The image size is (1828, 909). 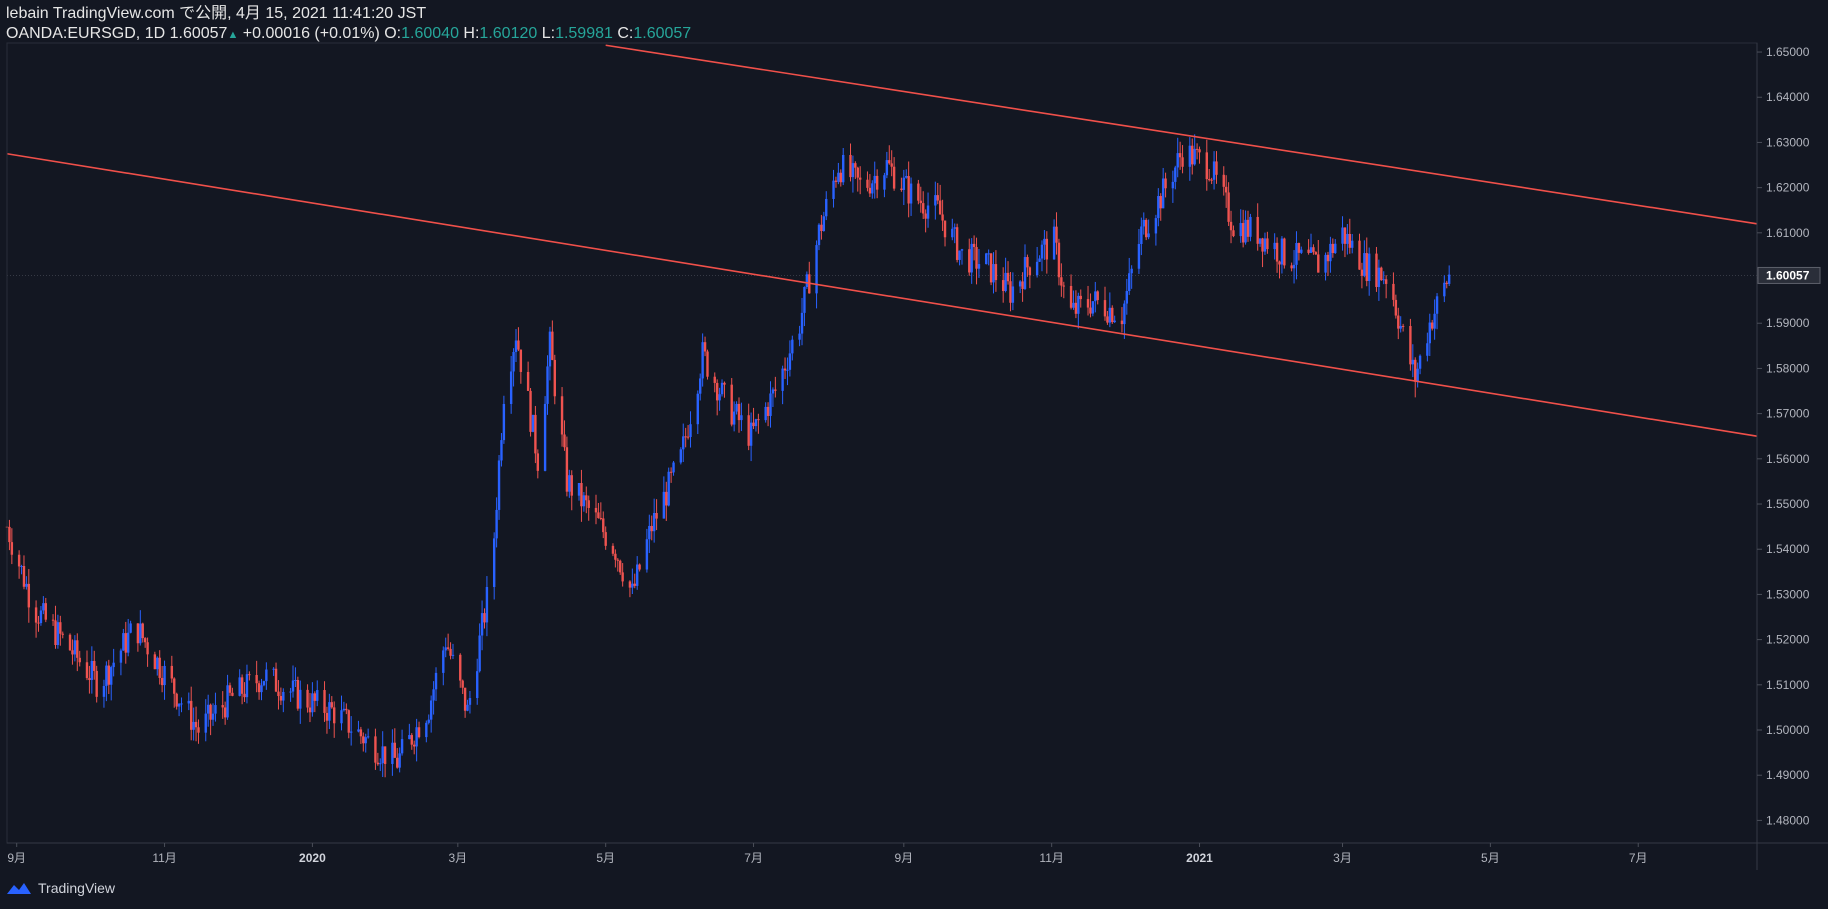 I want to click on time-tick-label: 9月, so click(x=903, y=858).